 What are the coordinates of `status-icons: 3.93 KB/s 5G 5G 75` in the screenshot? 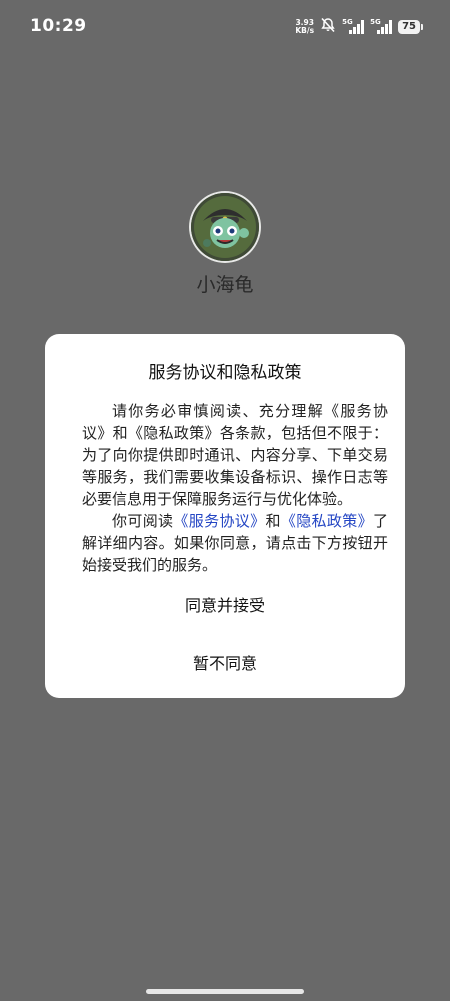 It's located at (359, 27).